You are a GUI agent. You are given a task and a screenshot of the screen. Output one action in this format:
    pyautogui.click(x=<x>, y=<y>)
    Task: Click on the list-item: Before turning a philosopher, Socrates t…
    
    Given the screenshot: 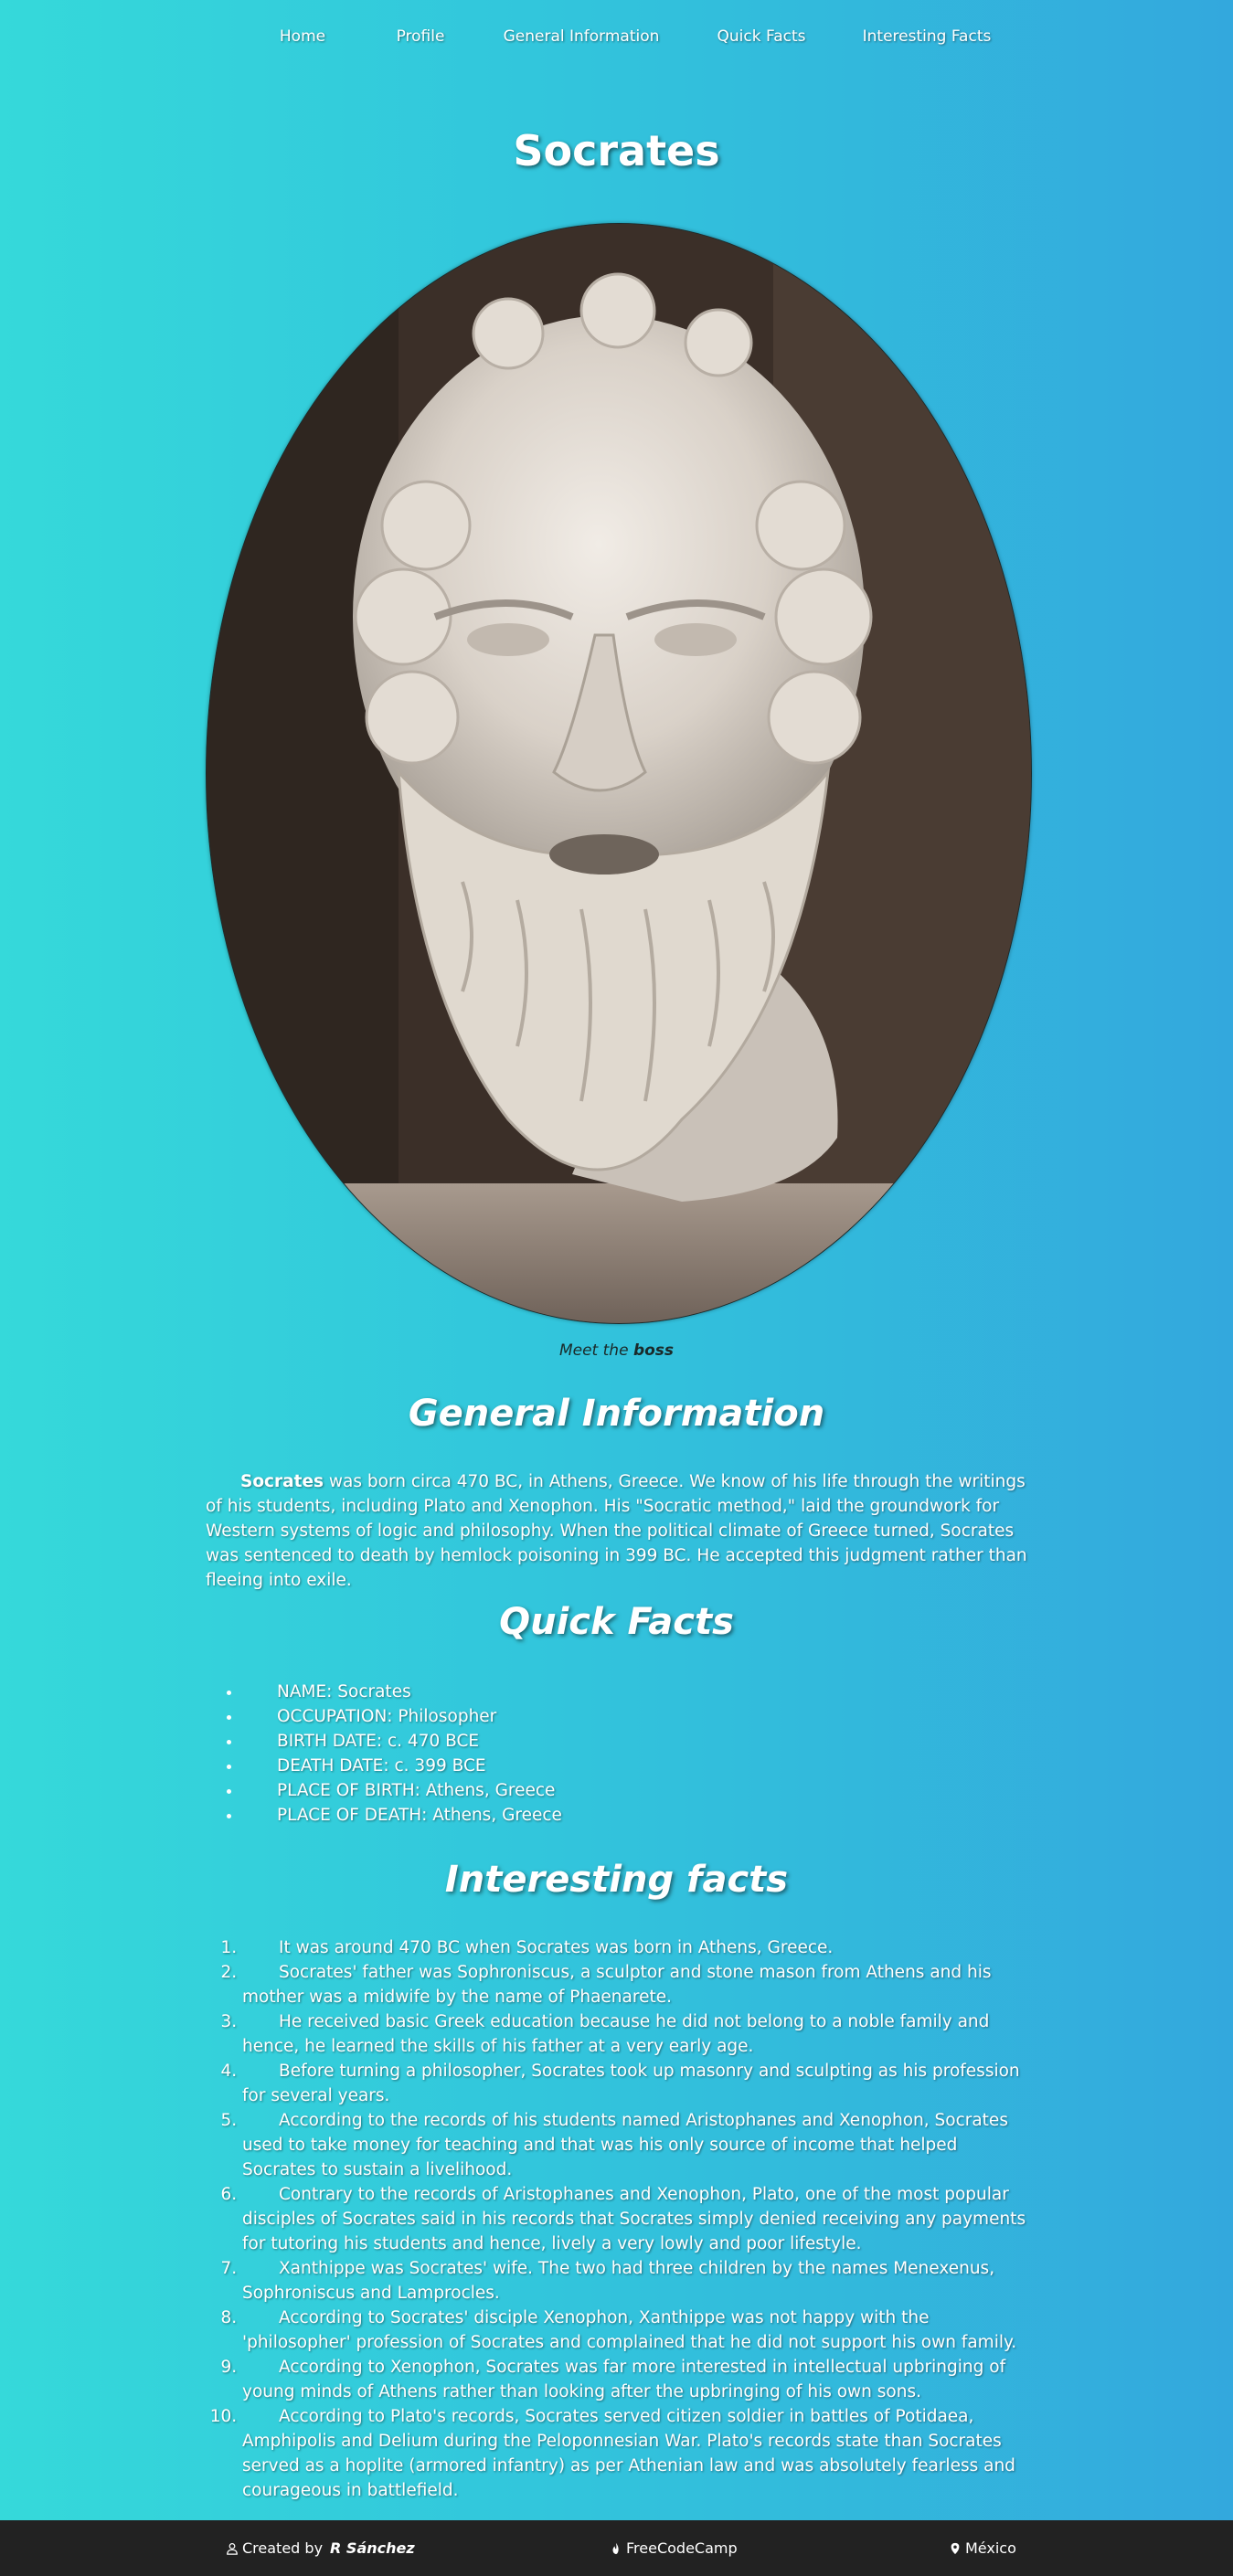 What is the action you would take?
    pyautogui.click(x=636, y=2083)
    